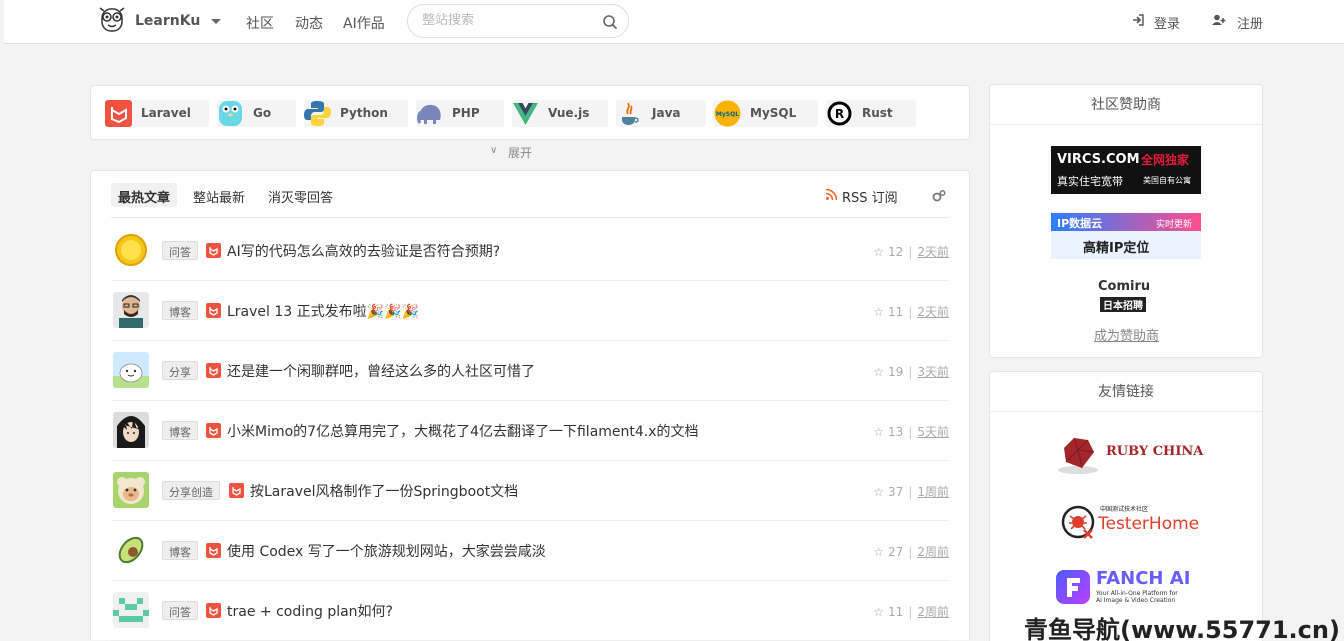 This screenshot has width=1344, height=641. I want to click on rss-label: RSS 订阅, so click(870, 198).